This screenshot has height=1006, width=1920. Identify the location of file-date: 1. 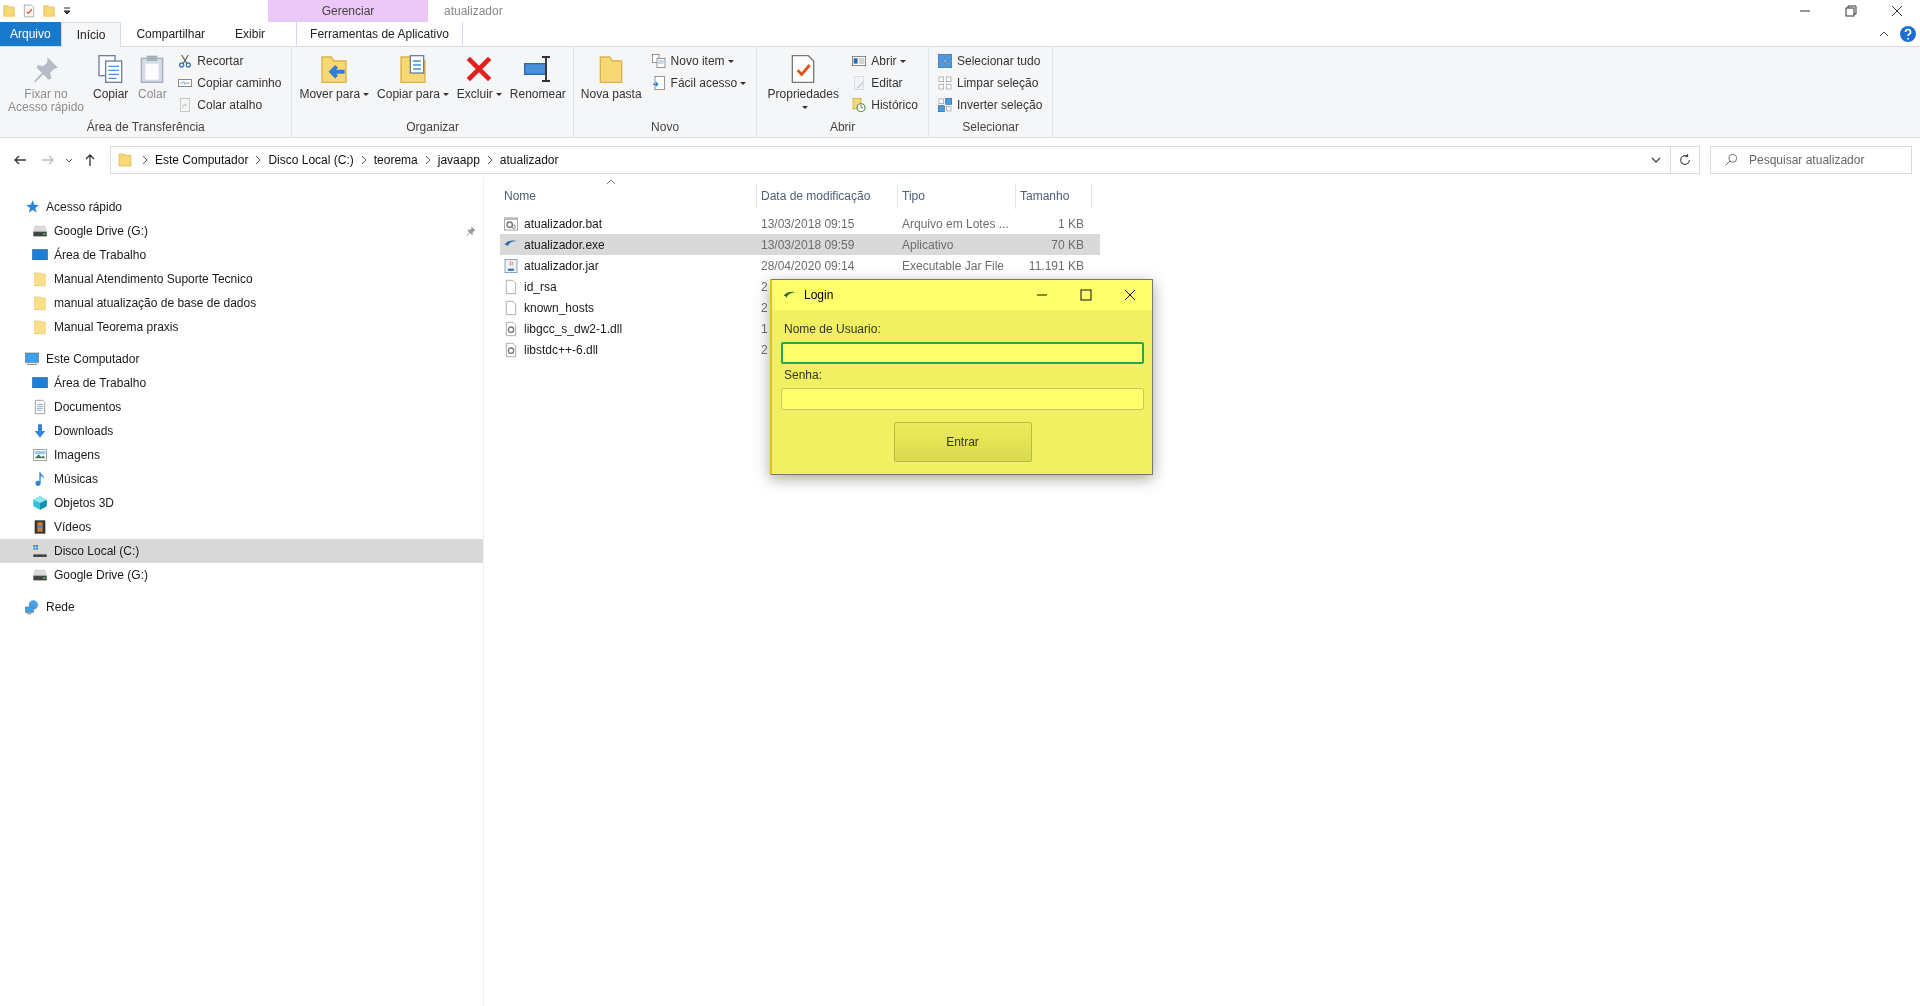
(764, 328).